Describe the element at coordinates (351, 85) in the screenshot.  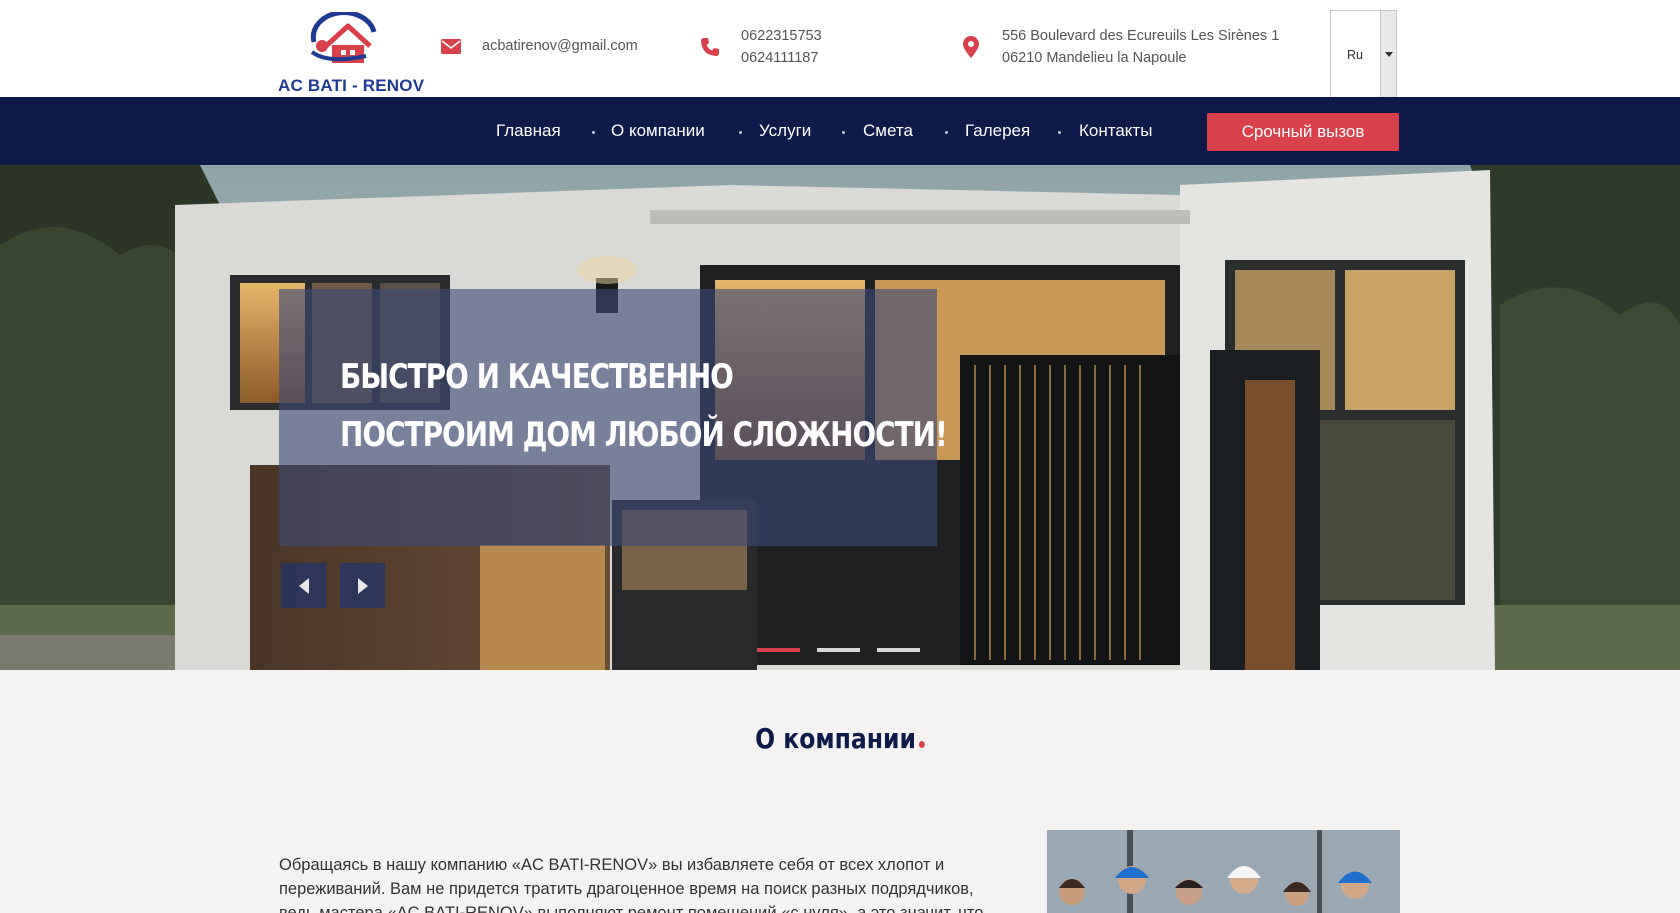
I see `logo-text: AC BATI - RENOV` at that location.